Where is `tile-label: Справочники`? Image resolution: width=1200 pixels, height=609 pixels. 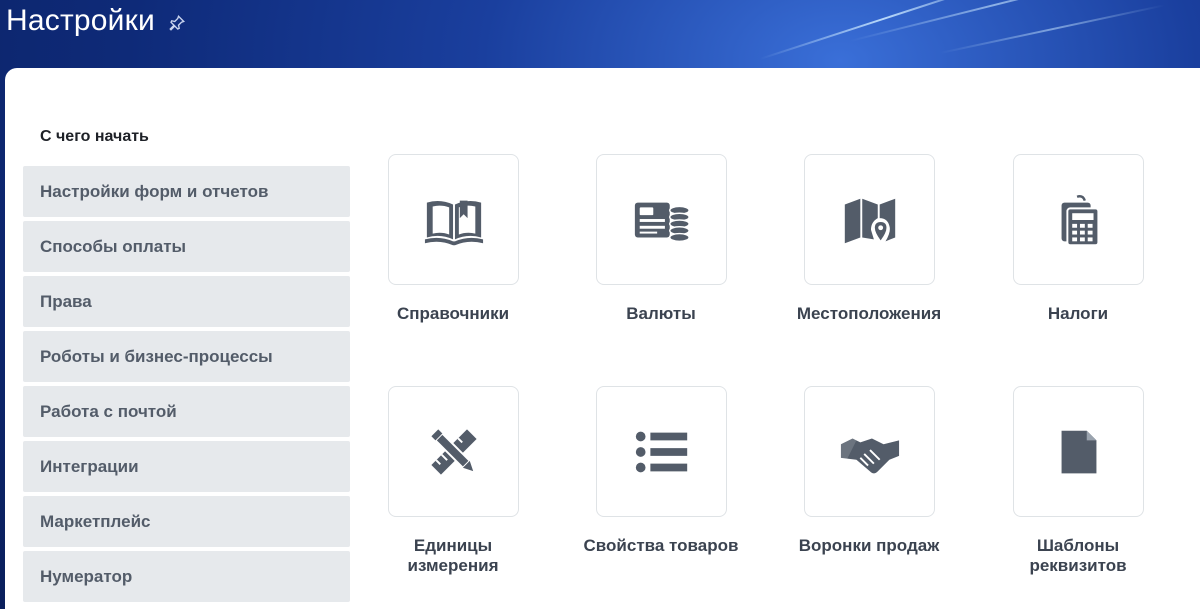 tile-label: Справочники is located at coordinates (453, 313).